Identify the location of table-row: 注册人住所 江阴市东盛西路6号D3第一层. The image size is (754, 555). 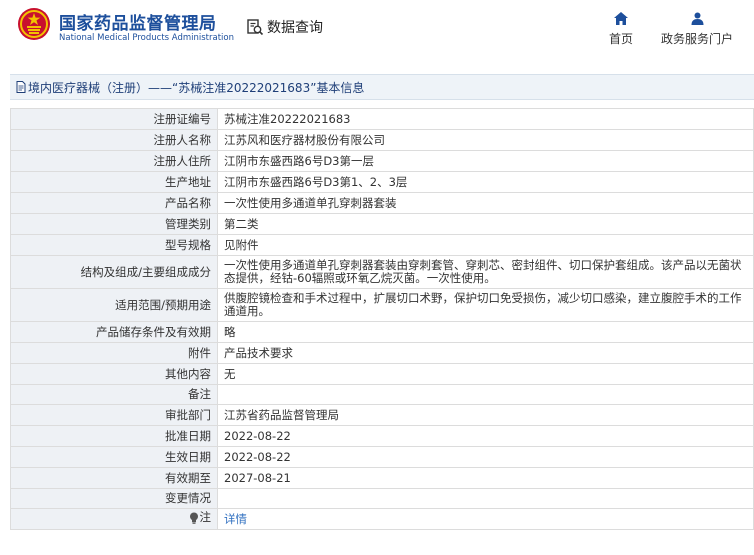
(382, 161).